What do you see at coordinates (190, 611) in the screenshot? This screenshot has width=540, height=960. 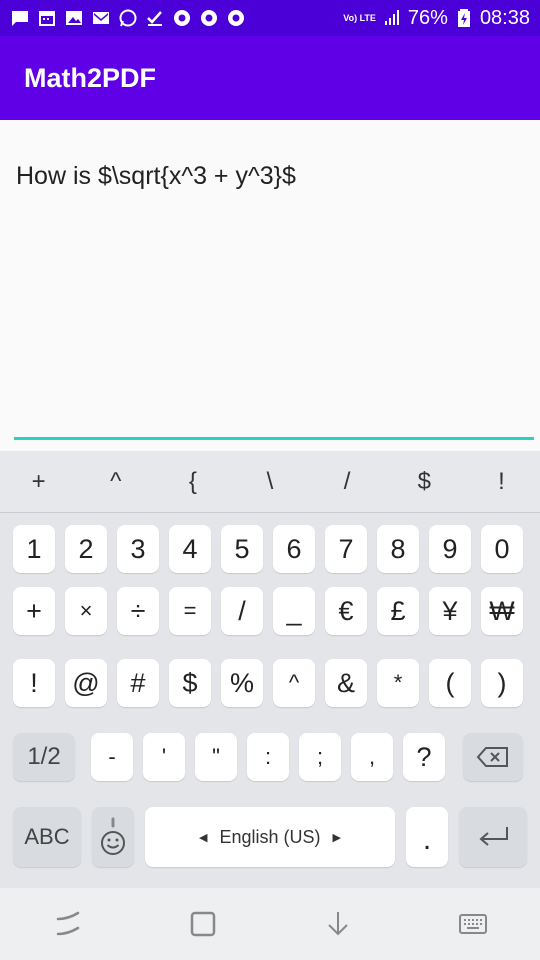 I see `key-equals: =` at bounding box center [190, 611].